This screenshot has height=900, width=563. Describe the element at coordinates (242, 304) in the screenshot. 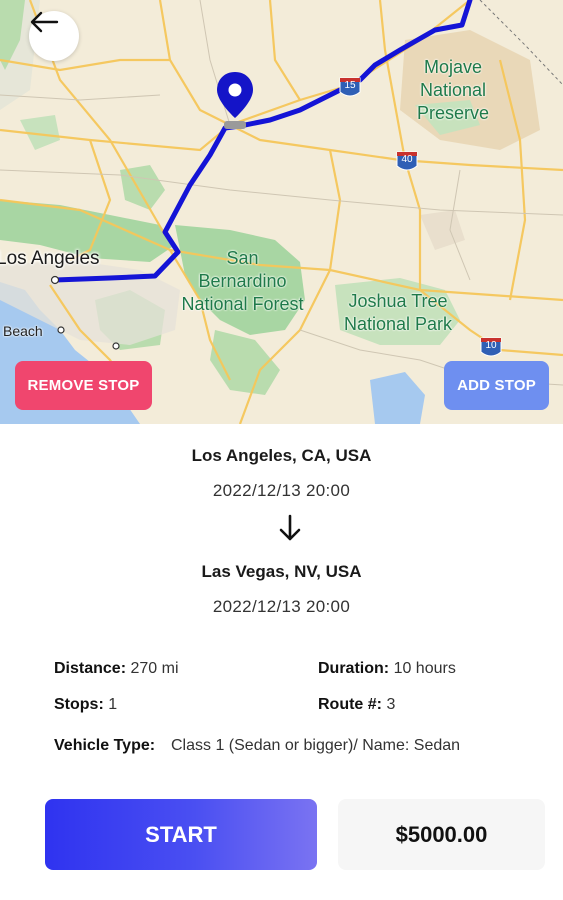

I see `san-bernardino-label-3: National Forest` at that location.